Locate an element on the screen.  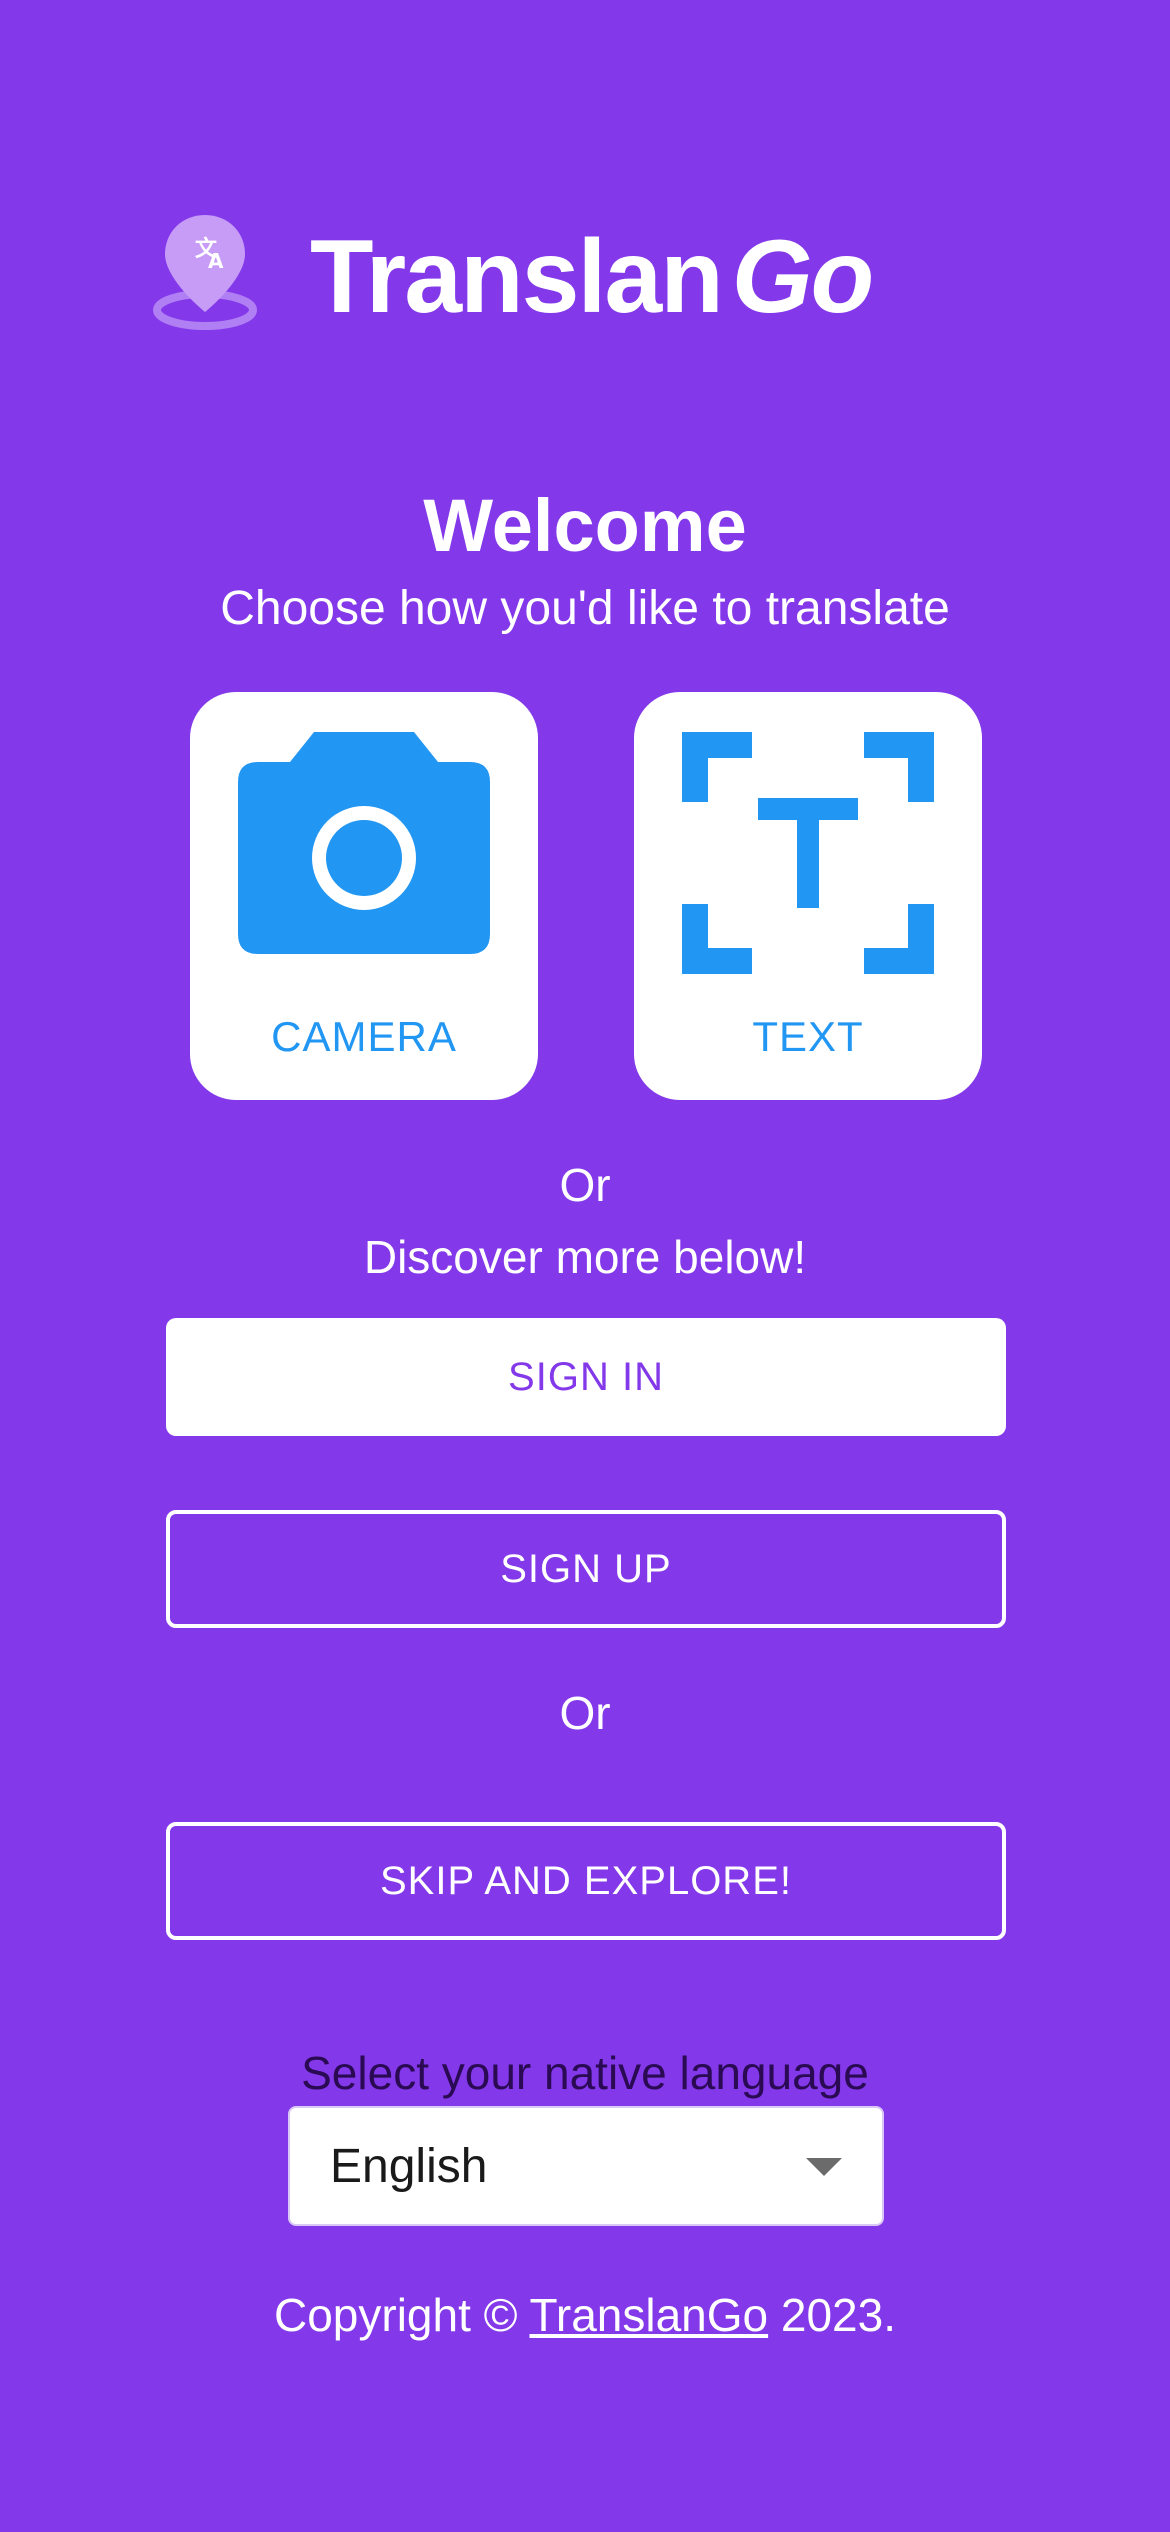
app-logo-text: Translan Go is located at coordinates (592, 277).